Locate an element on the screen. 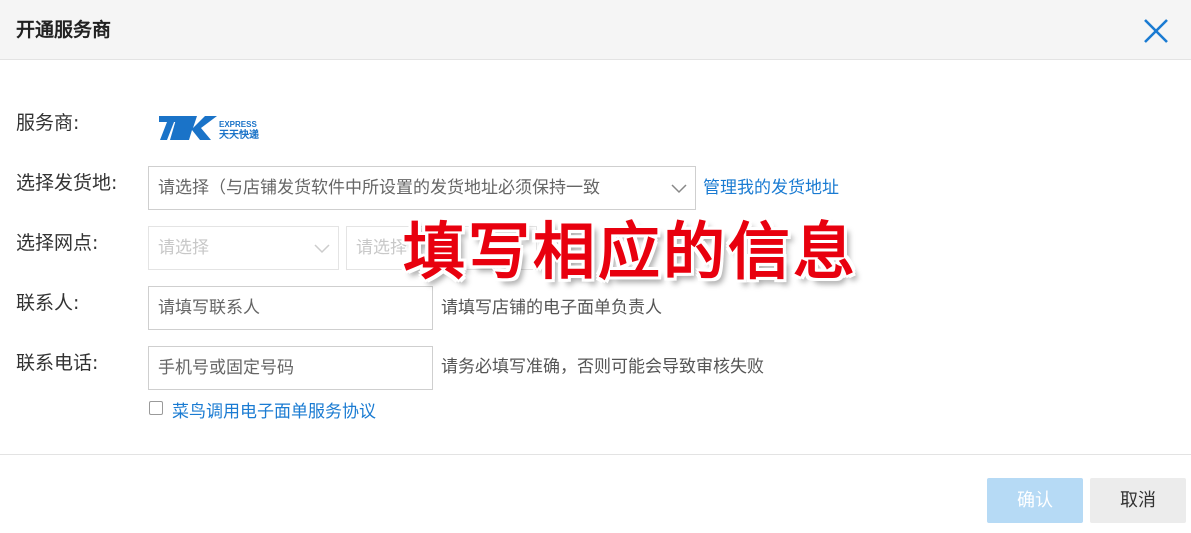 The height and width of the screenshot is (533, 1191). outlet-select-1: 请选择 is located at coordinates (243, 248).